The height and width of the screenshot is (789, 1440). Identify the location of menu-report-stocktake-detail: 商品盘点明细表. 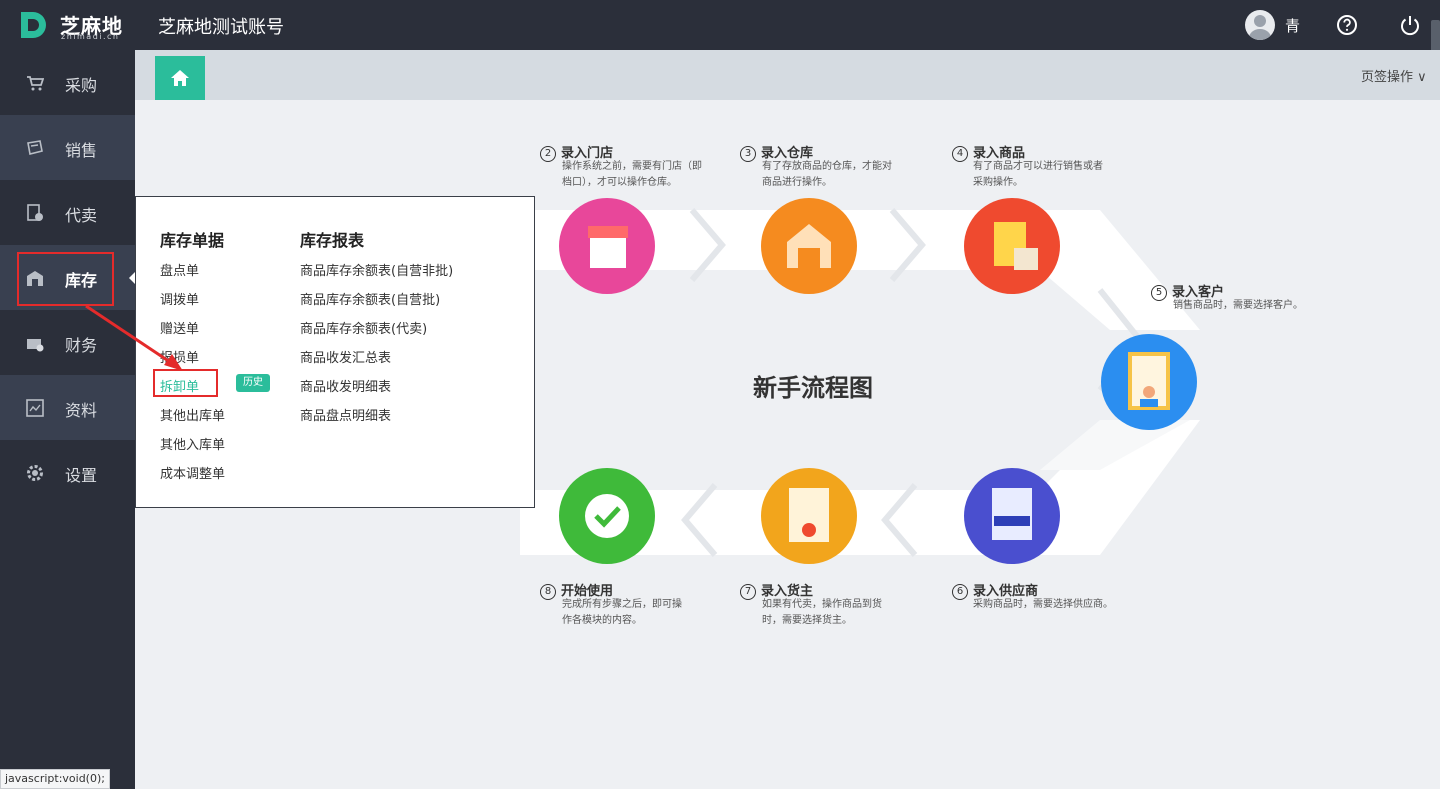
(345, 414).